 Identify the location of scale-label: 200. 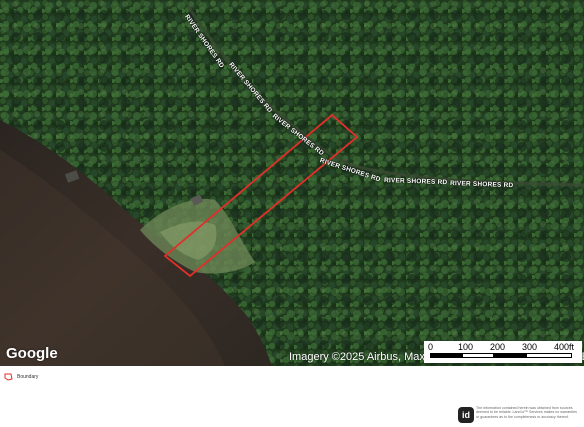
(498, 347).